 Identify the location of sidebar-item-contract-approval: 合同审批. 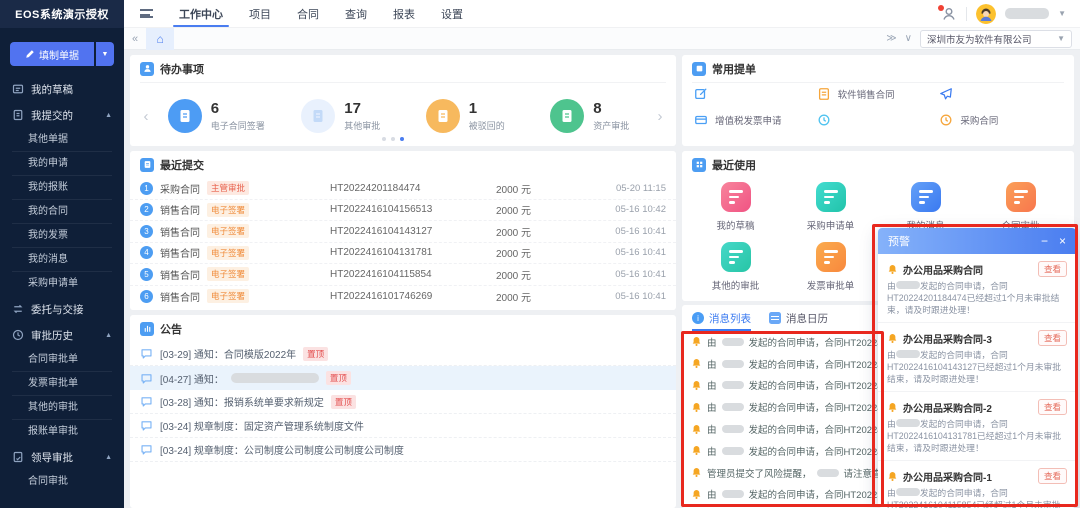
(62, 482).